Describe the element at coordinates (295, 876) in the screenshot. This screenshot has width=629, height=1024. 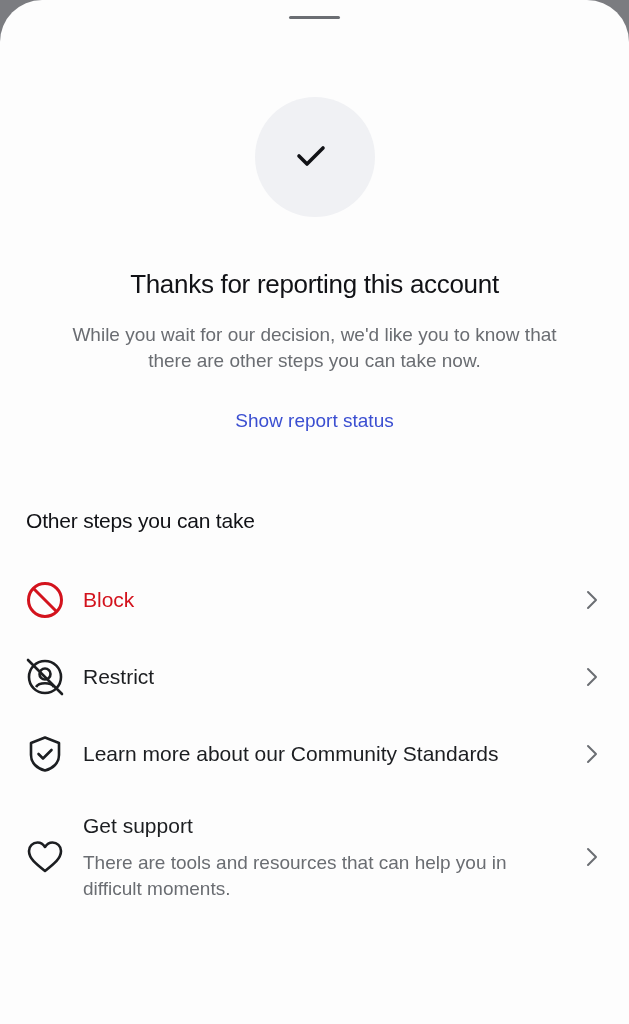
I see `item-description: There are tools and resources that can help you in difficult moments.` at that location.